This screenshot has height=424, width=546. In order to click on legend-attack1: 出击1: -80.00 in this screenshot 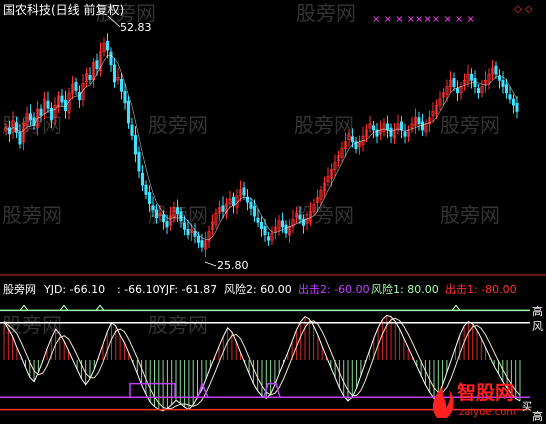, I will do `click(481, 289)`.